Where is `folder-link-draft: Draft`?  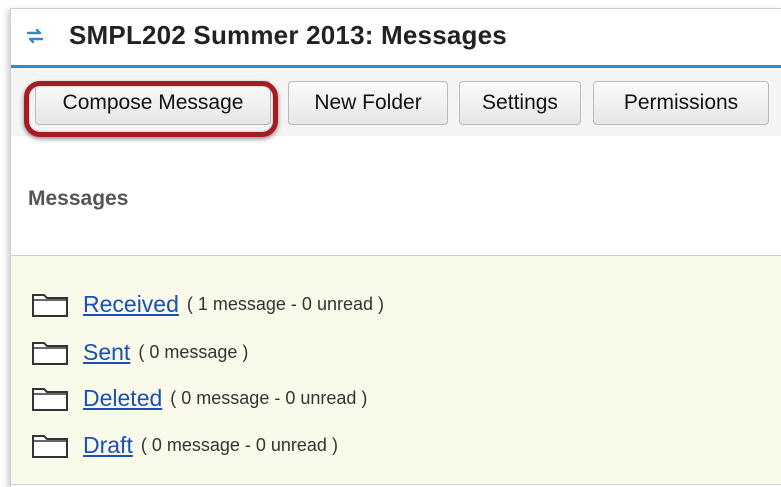 folder-link-draft: Draft is located at coordinates (106, 445).